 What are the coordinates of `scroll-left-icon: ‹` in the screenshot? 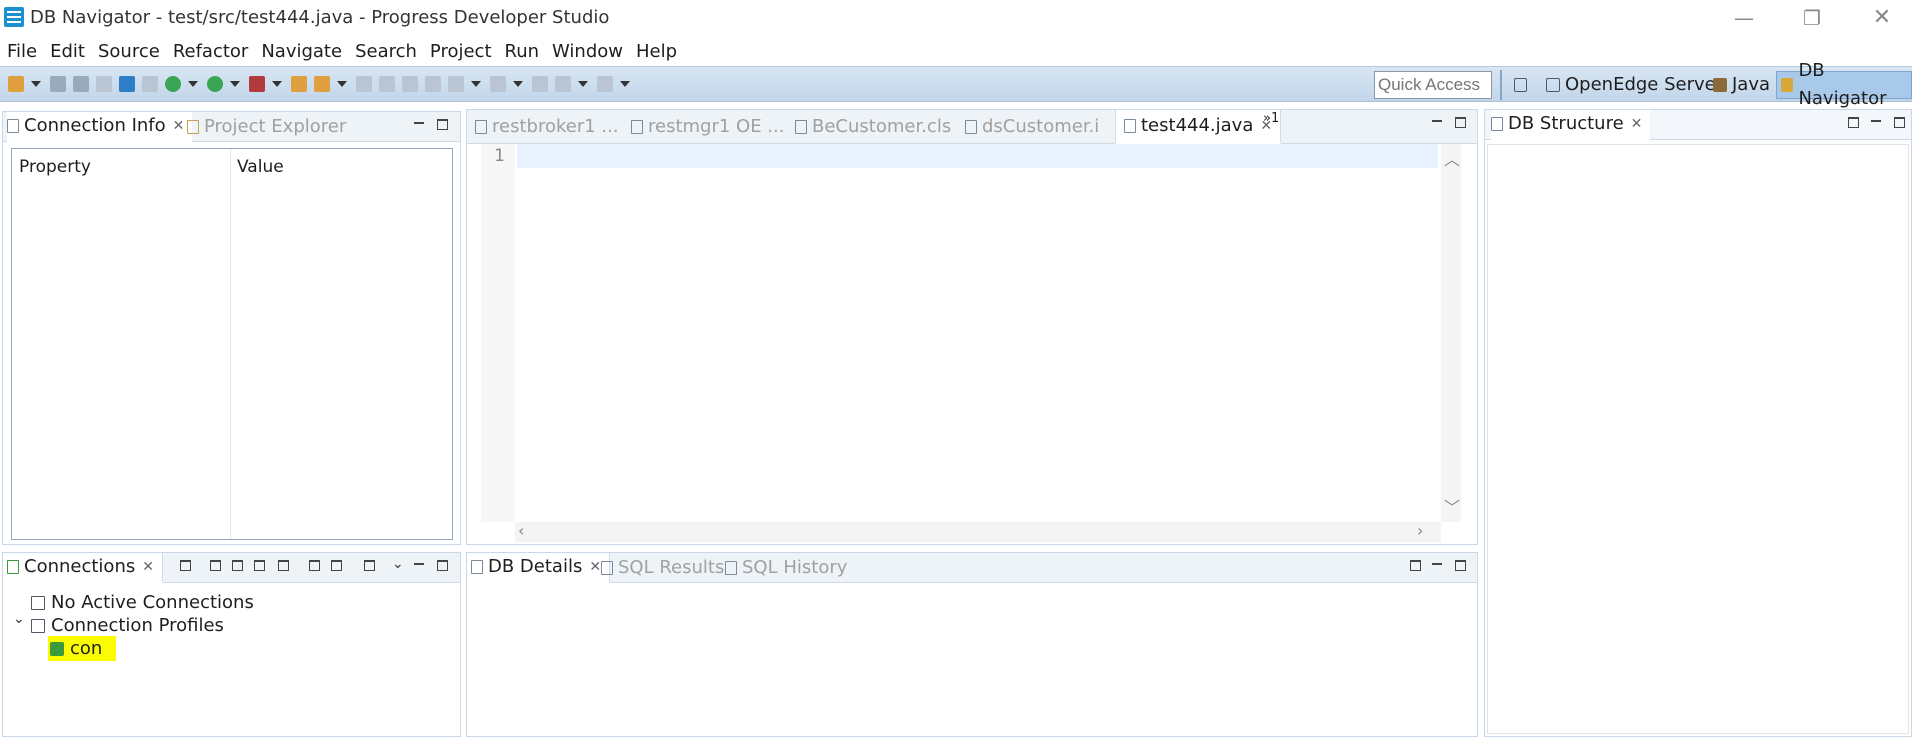 It's located at (521, 530).